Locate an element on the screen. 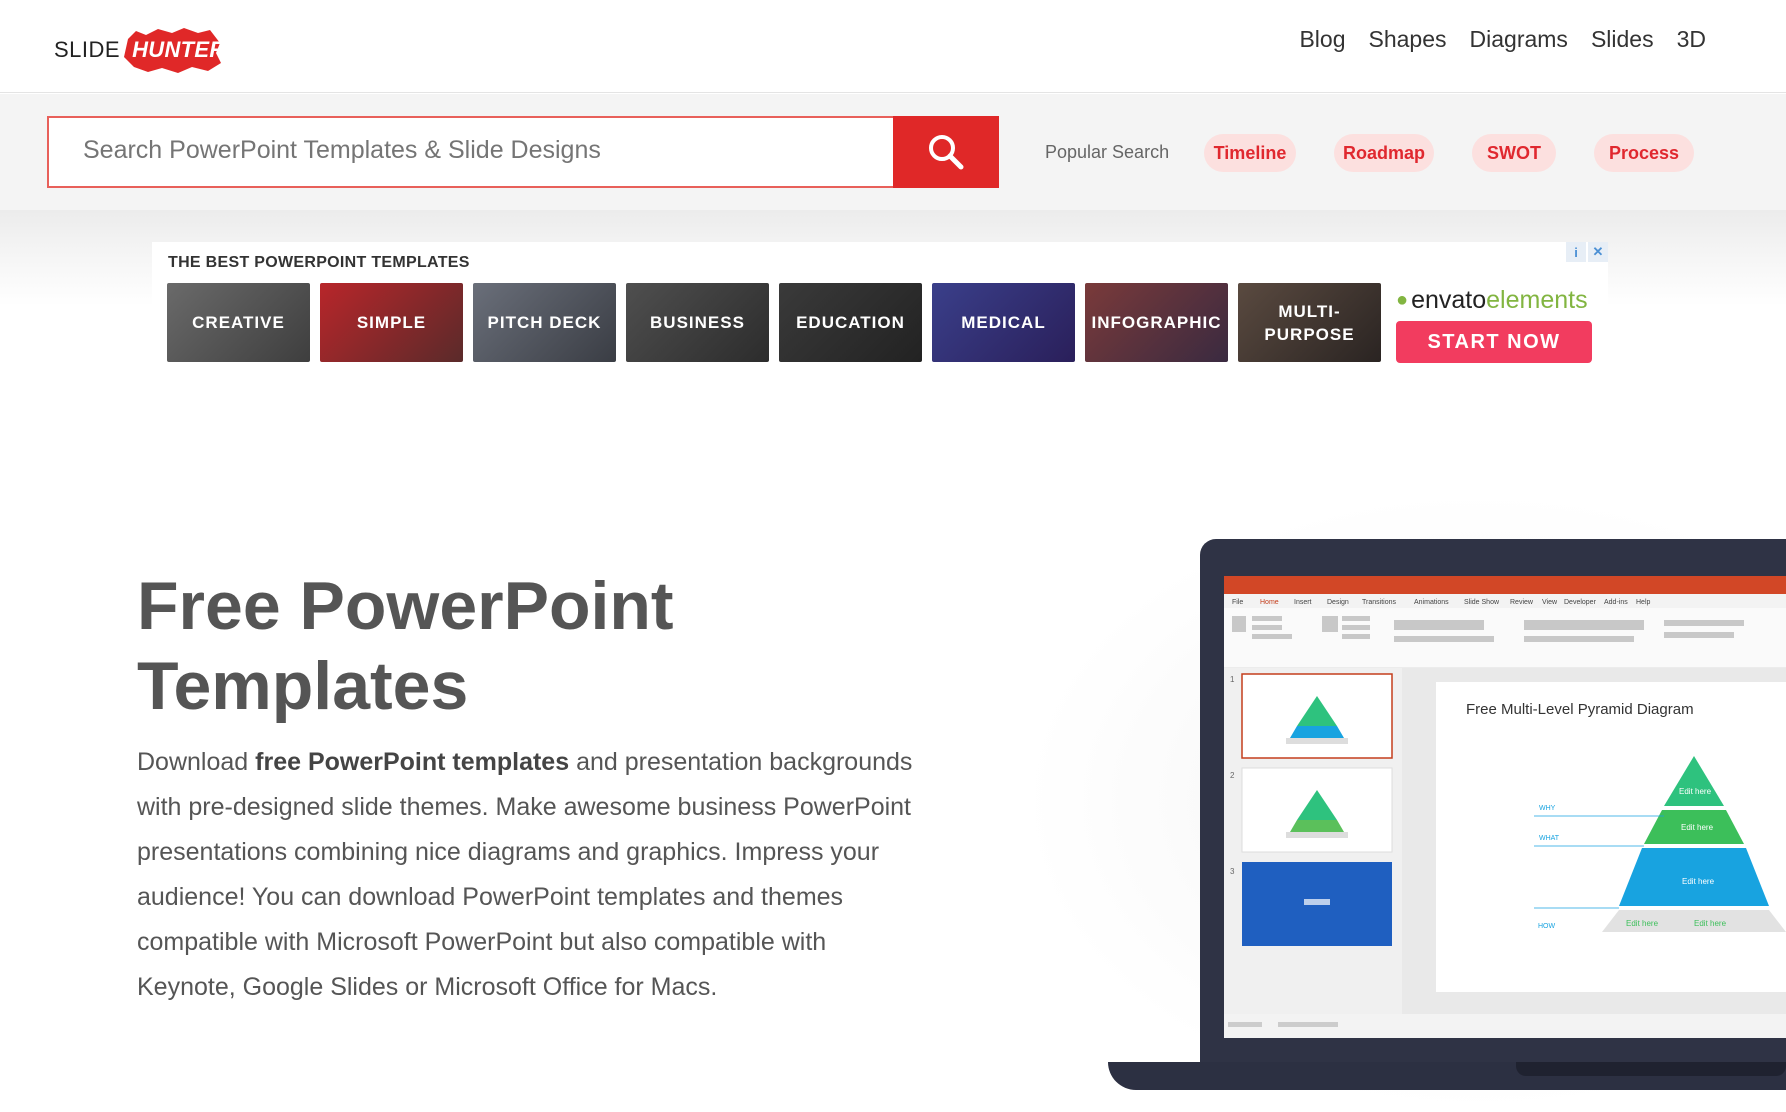 The height and width of the screenshot is (1112, 1786). logo-text-hunter: HUNTER is located at coordinates (179, 49).